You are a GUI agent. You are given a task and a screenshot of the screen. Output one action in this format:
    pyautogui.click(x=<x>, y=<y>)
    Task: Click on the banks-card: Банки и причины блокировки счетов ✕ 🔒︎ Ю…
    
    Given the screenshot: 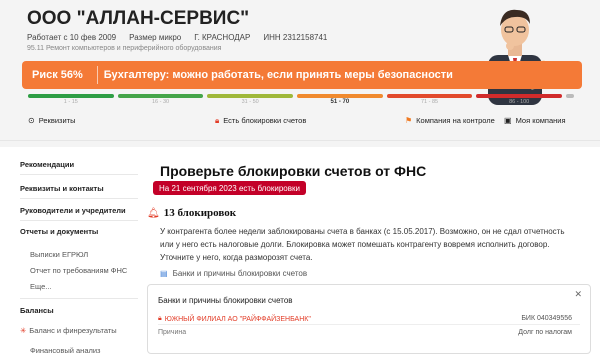 What is the action you would take?
    pyautogui.click(x=369, y=319)
    